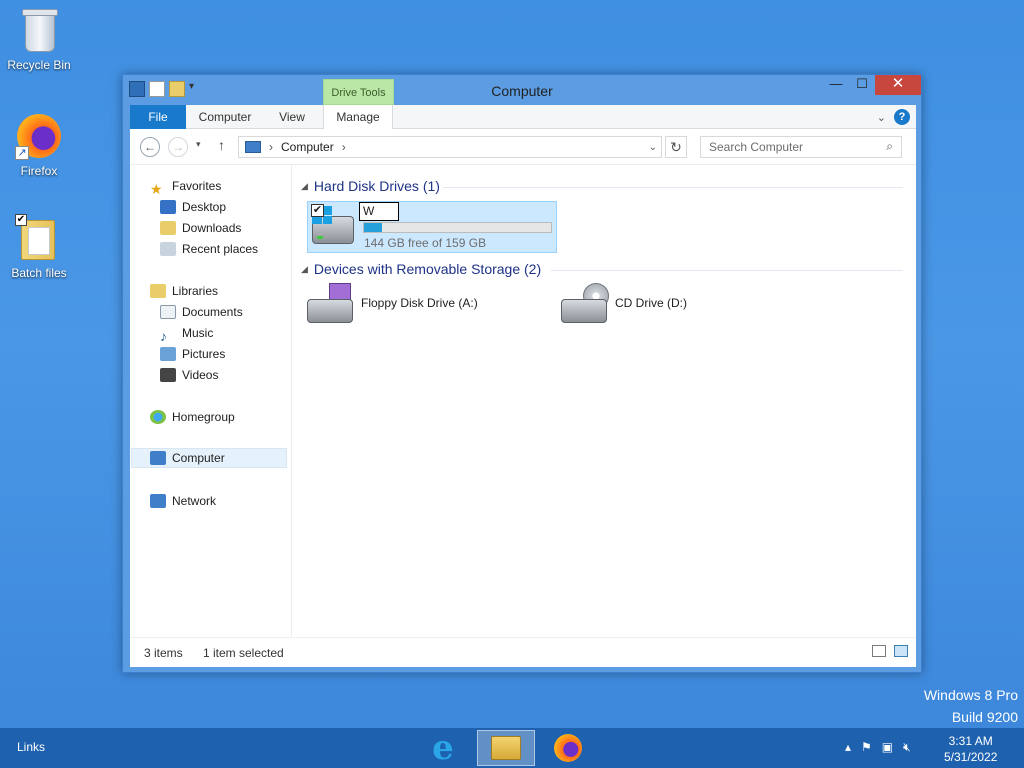 The width and height of the screenshot is (1024, 768). I want to click on cd-drive-item: CD Drive (D:), so click(624, 303).